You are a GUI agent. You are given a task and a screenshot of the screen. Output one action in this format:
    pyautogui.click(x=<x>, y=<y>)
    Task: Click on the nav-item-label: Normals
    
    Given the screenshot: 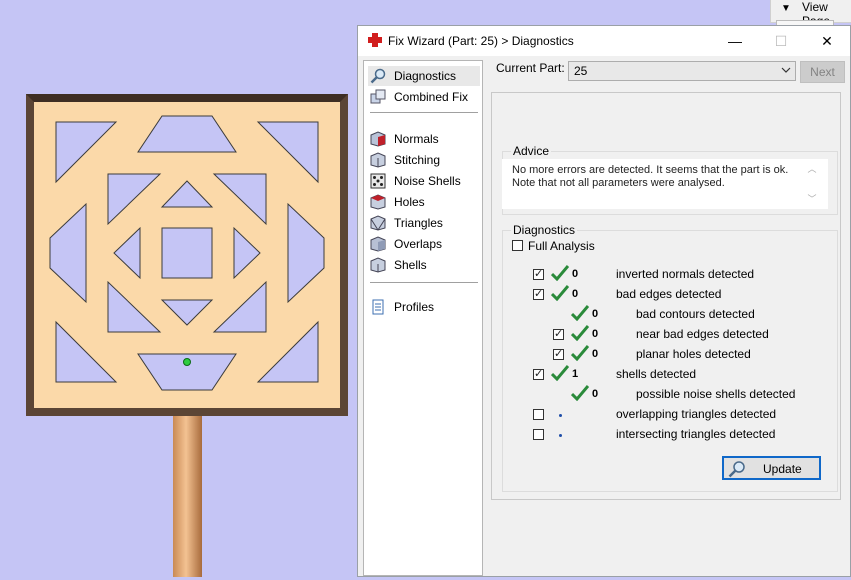 What is the action you would take?
    pyautogui.click(x=416, y=139)
    